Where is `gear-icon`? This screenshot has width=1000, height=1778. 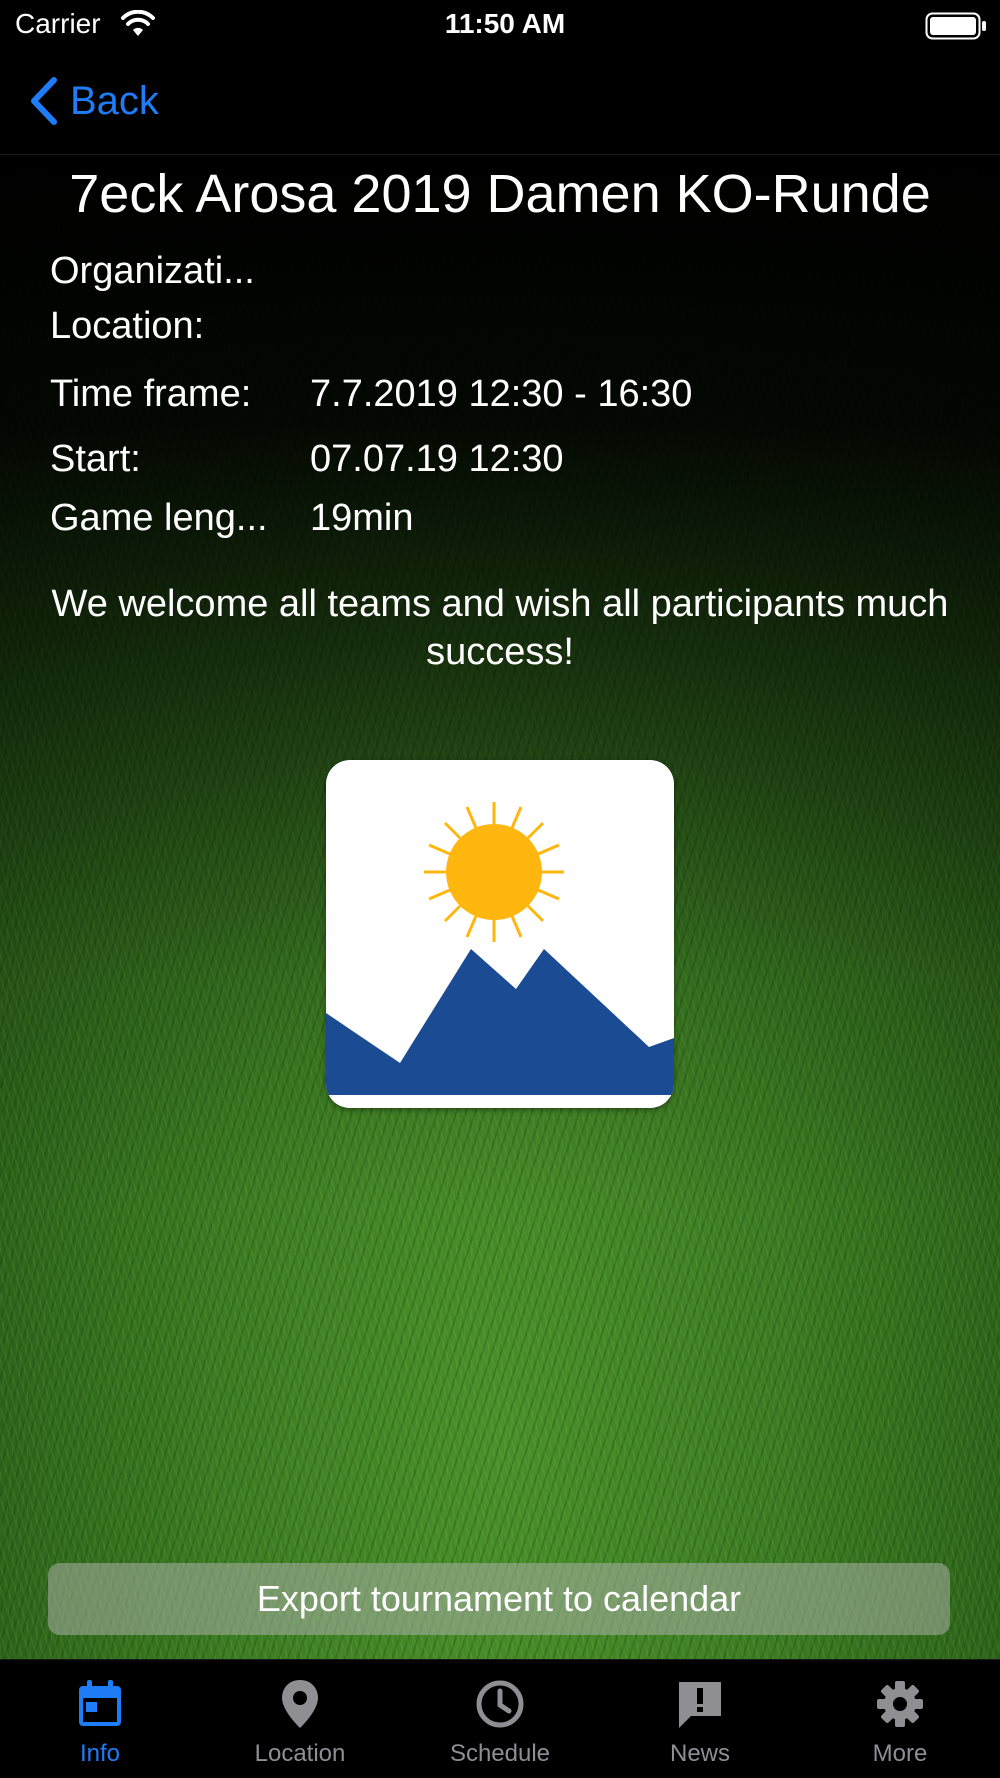 gear-icon is located at coordinates (900, 1704).